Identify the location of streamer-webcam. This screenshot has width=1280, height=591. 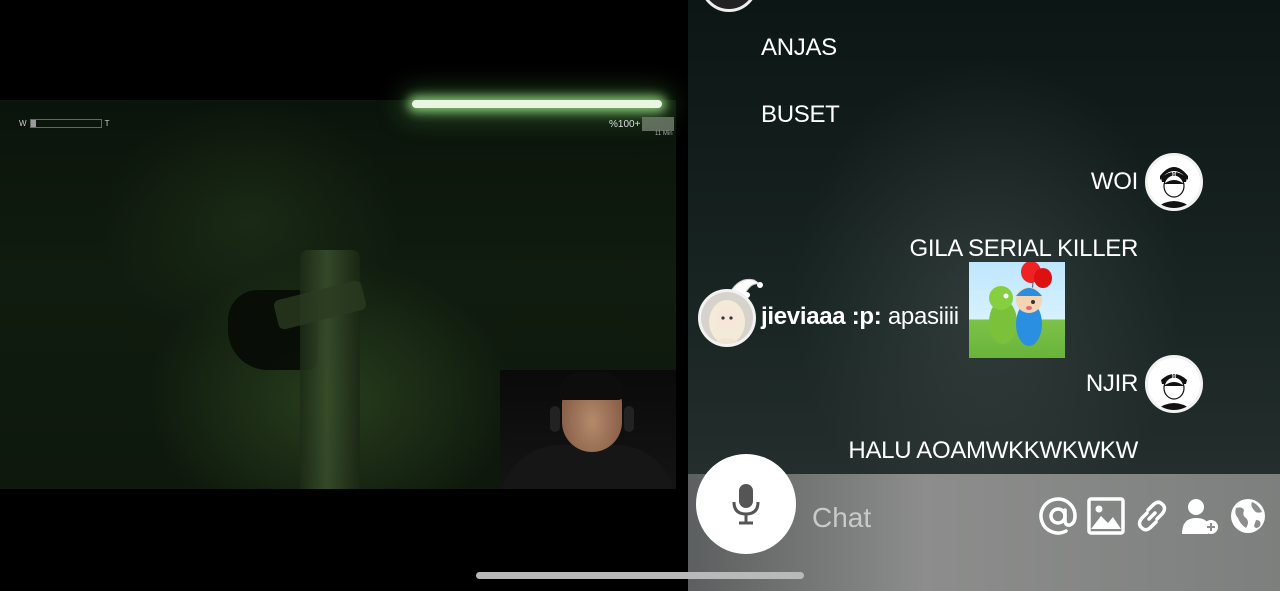
(588, 429).